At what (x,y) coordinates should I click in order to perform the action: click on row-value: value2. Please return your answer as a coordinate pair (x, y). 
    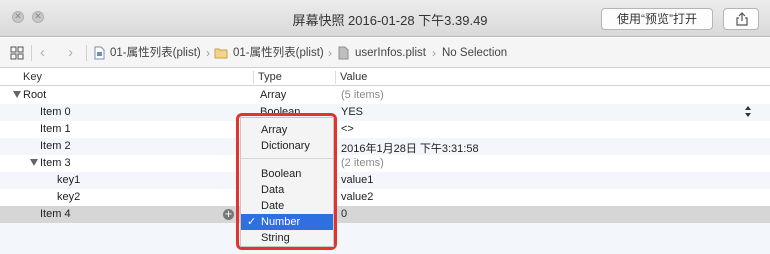
    Looking at the image, I should click on (357, 197).